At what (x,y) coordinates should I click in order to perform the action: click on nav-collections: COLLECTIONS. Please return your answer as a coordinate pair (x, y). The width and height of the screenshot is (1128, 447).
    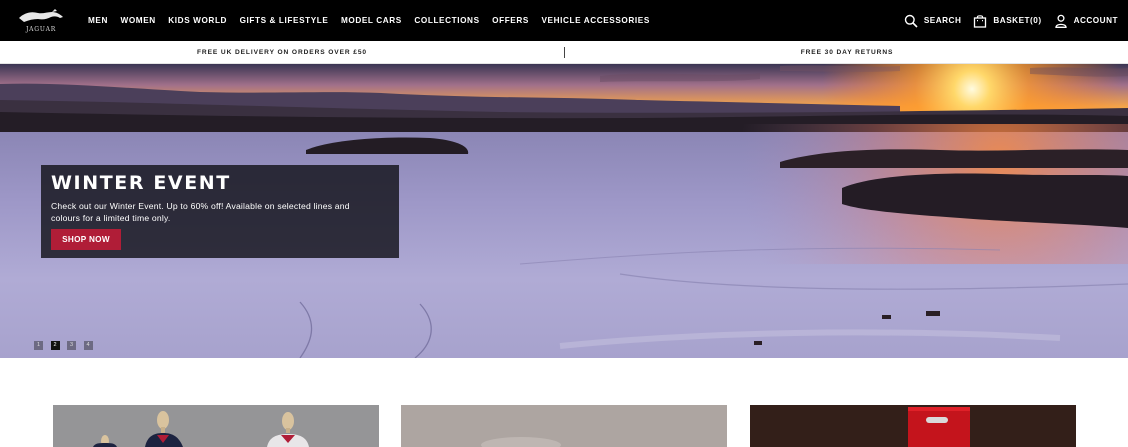
    Looking at the image, I should click on (446, 20).